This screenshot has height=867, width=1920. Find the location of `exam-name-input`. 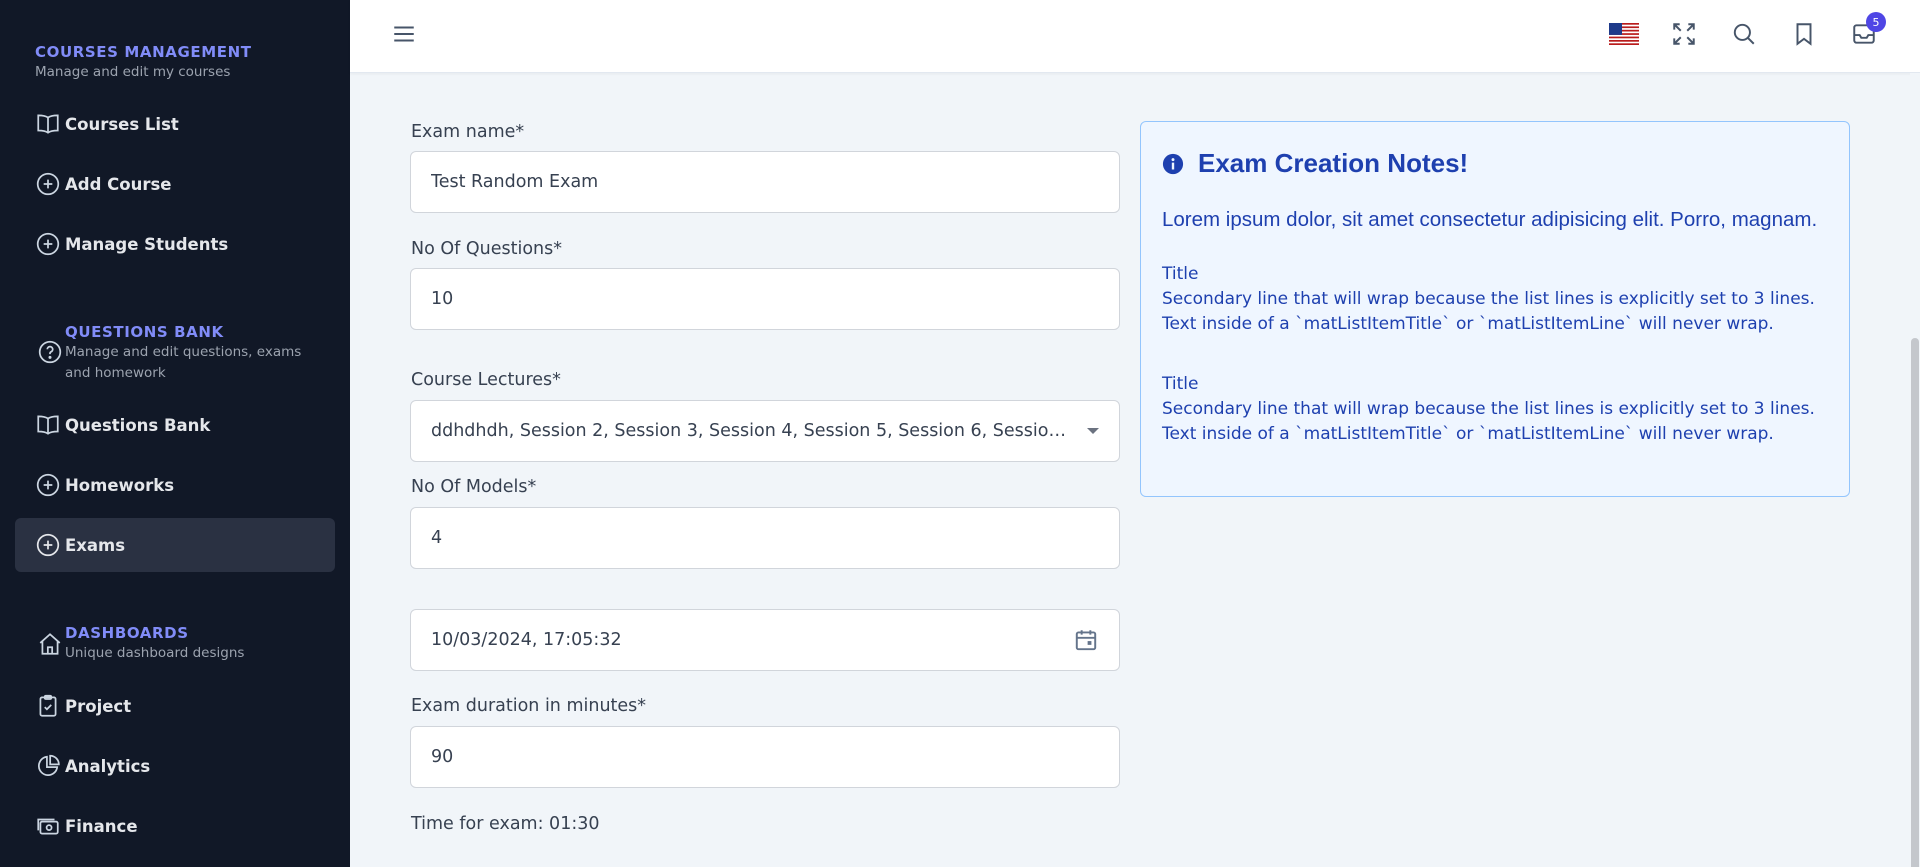

exam-name-input is located at coordinates (765, 182).